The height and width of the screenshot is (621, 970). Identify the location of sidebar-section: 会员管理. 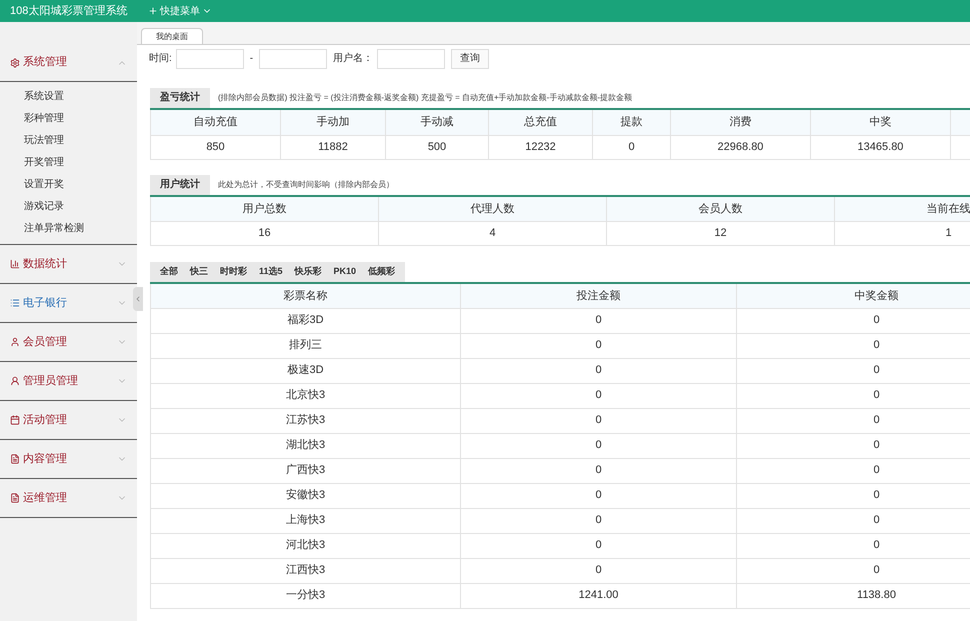
(68, 342).